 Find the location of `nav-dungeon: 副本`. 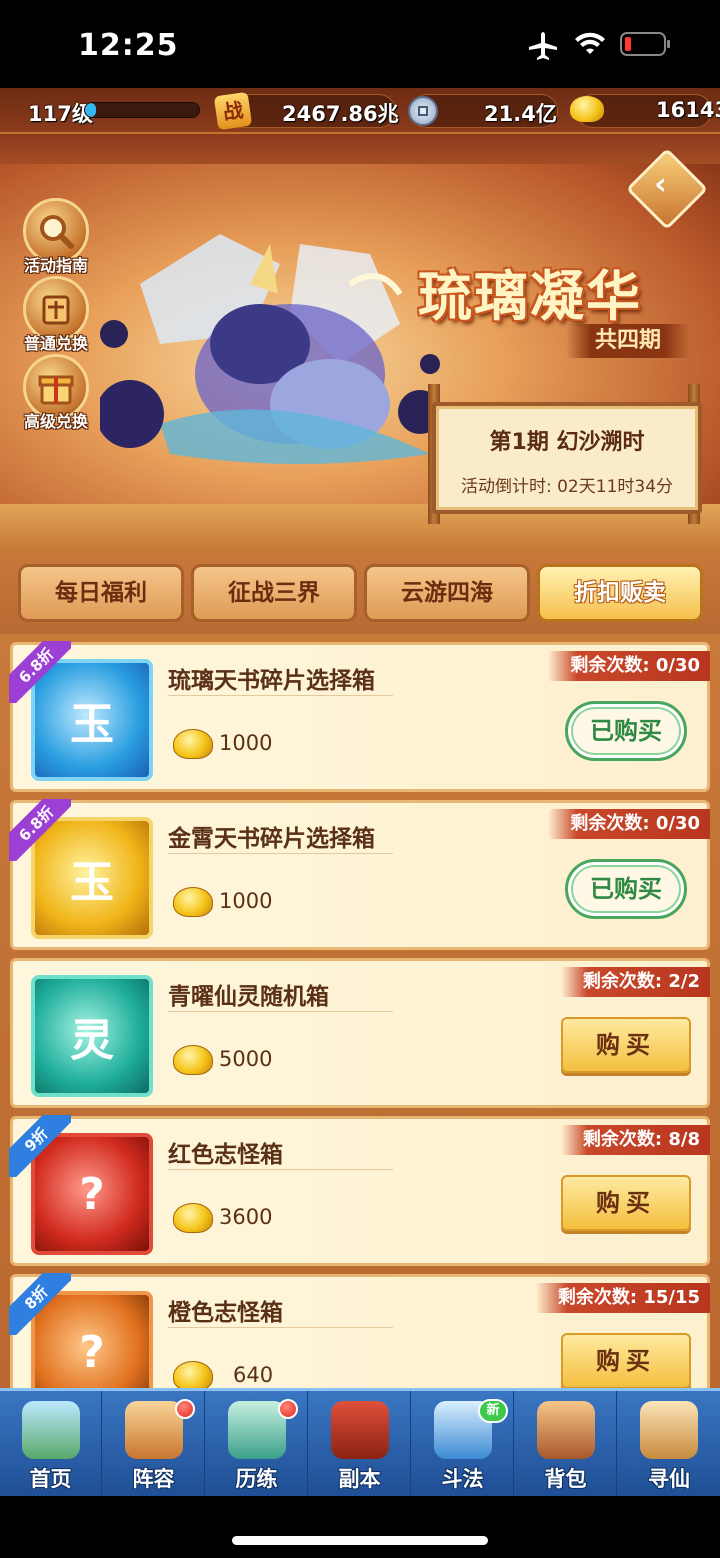

nav-dungeon: 副本 is located at coordinates (360, 1443).